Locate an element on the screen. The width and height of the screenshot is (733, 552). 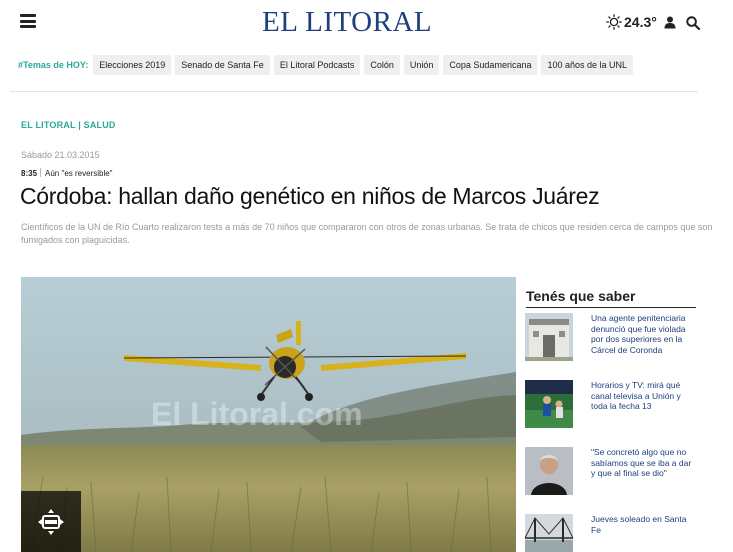
user-icon is located at coordinates (670, 22).